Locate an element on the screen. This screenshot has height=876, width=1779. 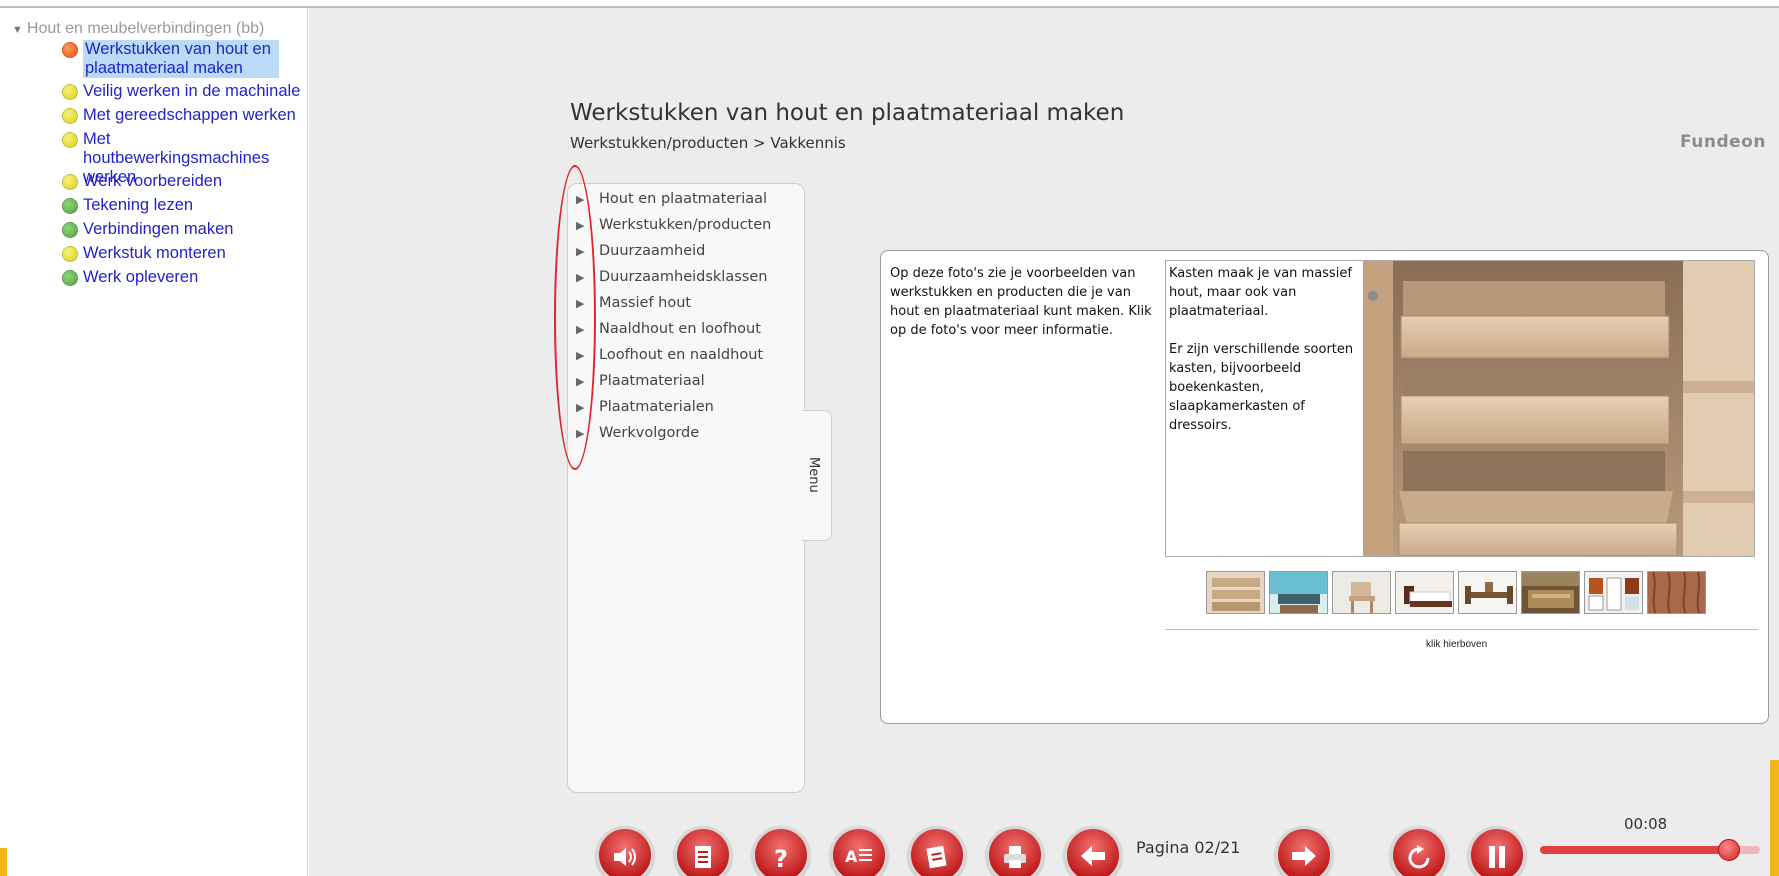
tree-item-werk-opleveren: Werk opleveren is located at coordinates (185, 277).